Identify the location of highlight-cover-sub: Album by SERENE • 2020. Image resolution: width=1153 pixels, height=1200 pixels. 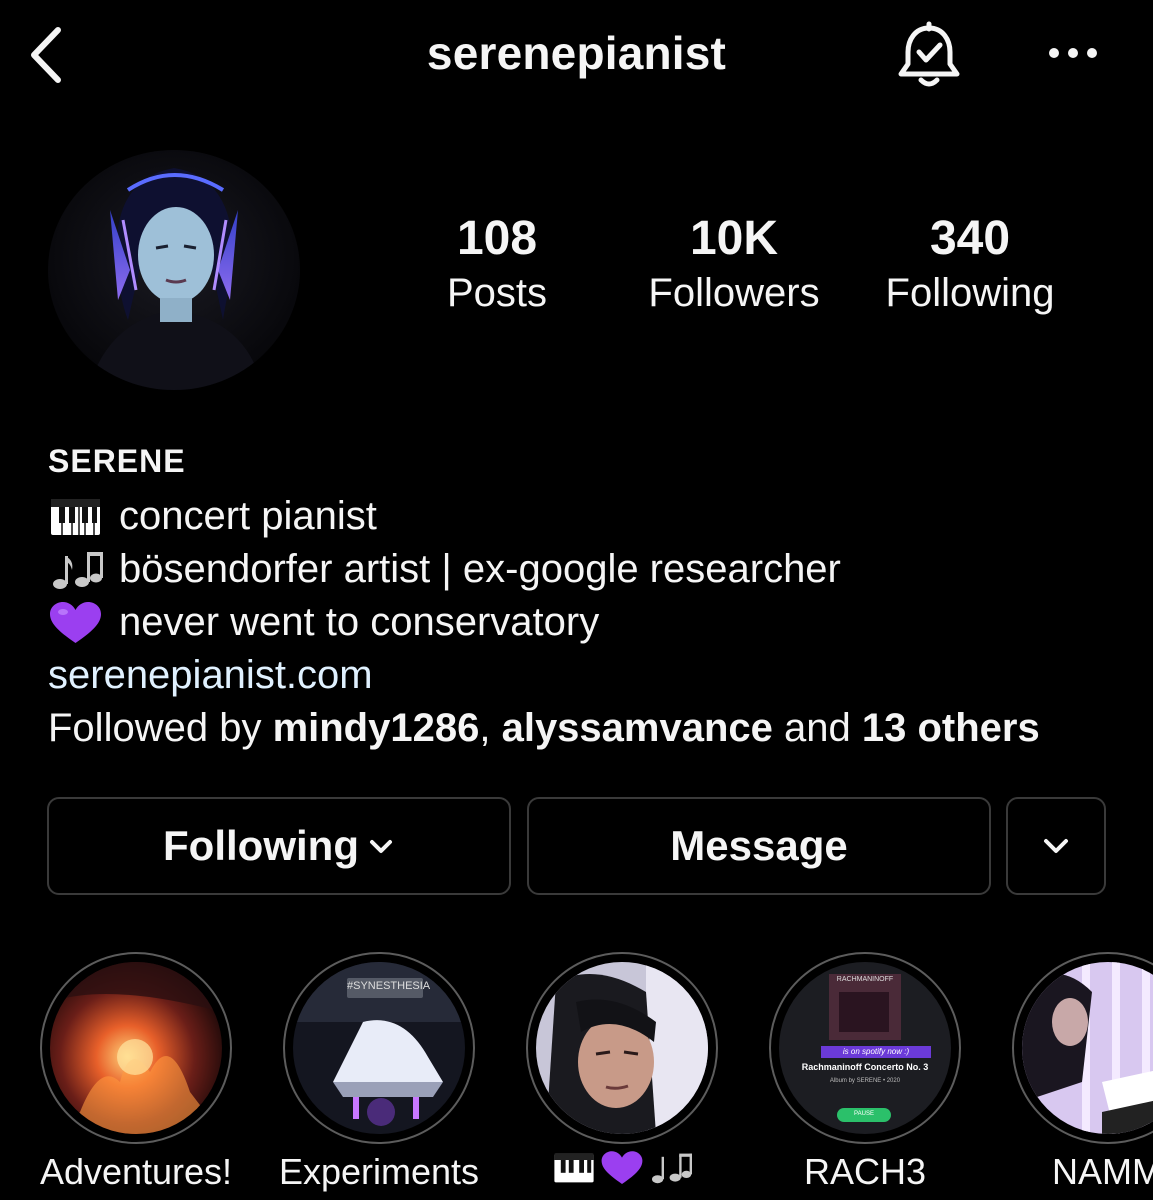
(865, 1081).